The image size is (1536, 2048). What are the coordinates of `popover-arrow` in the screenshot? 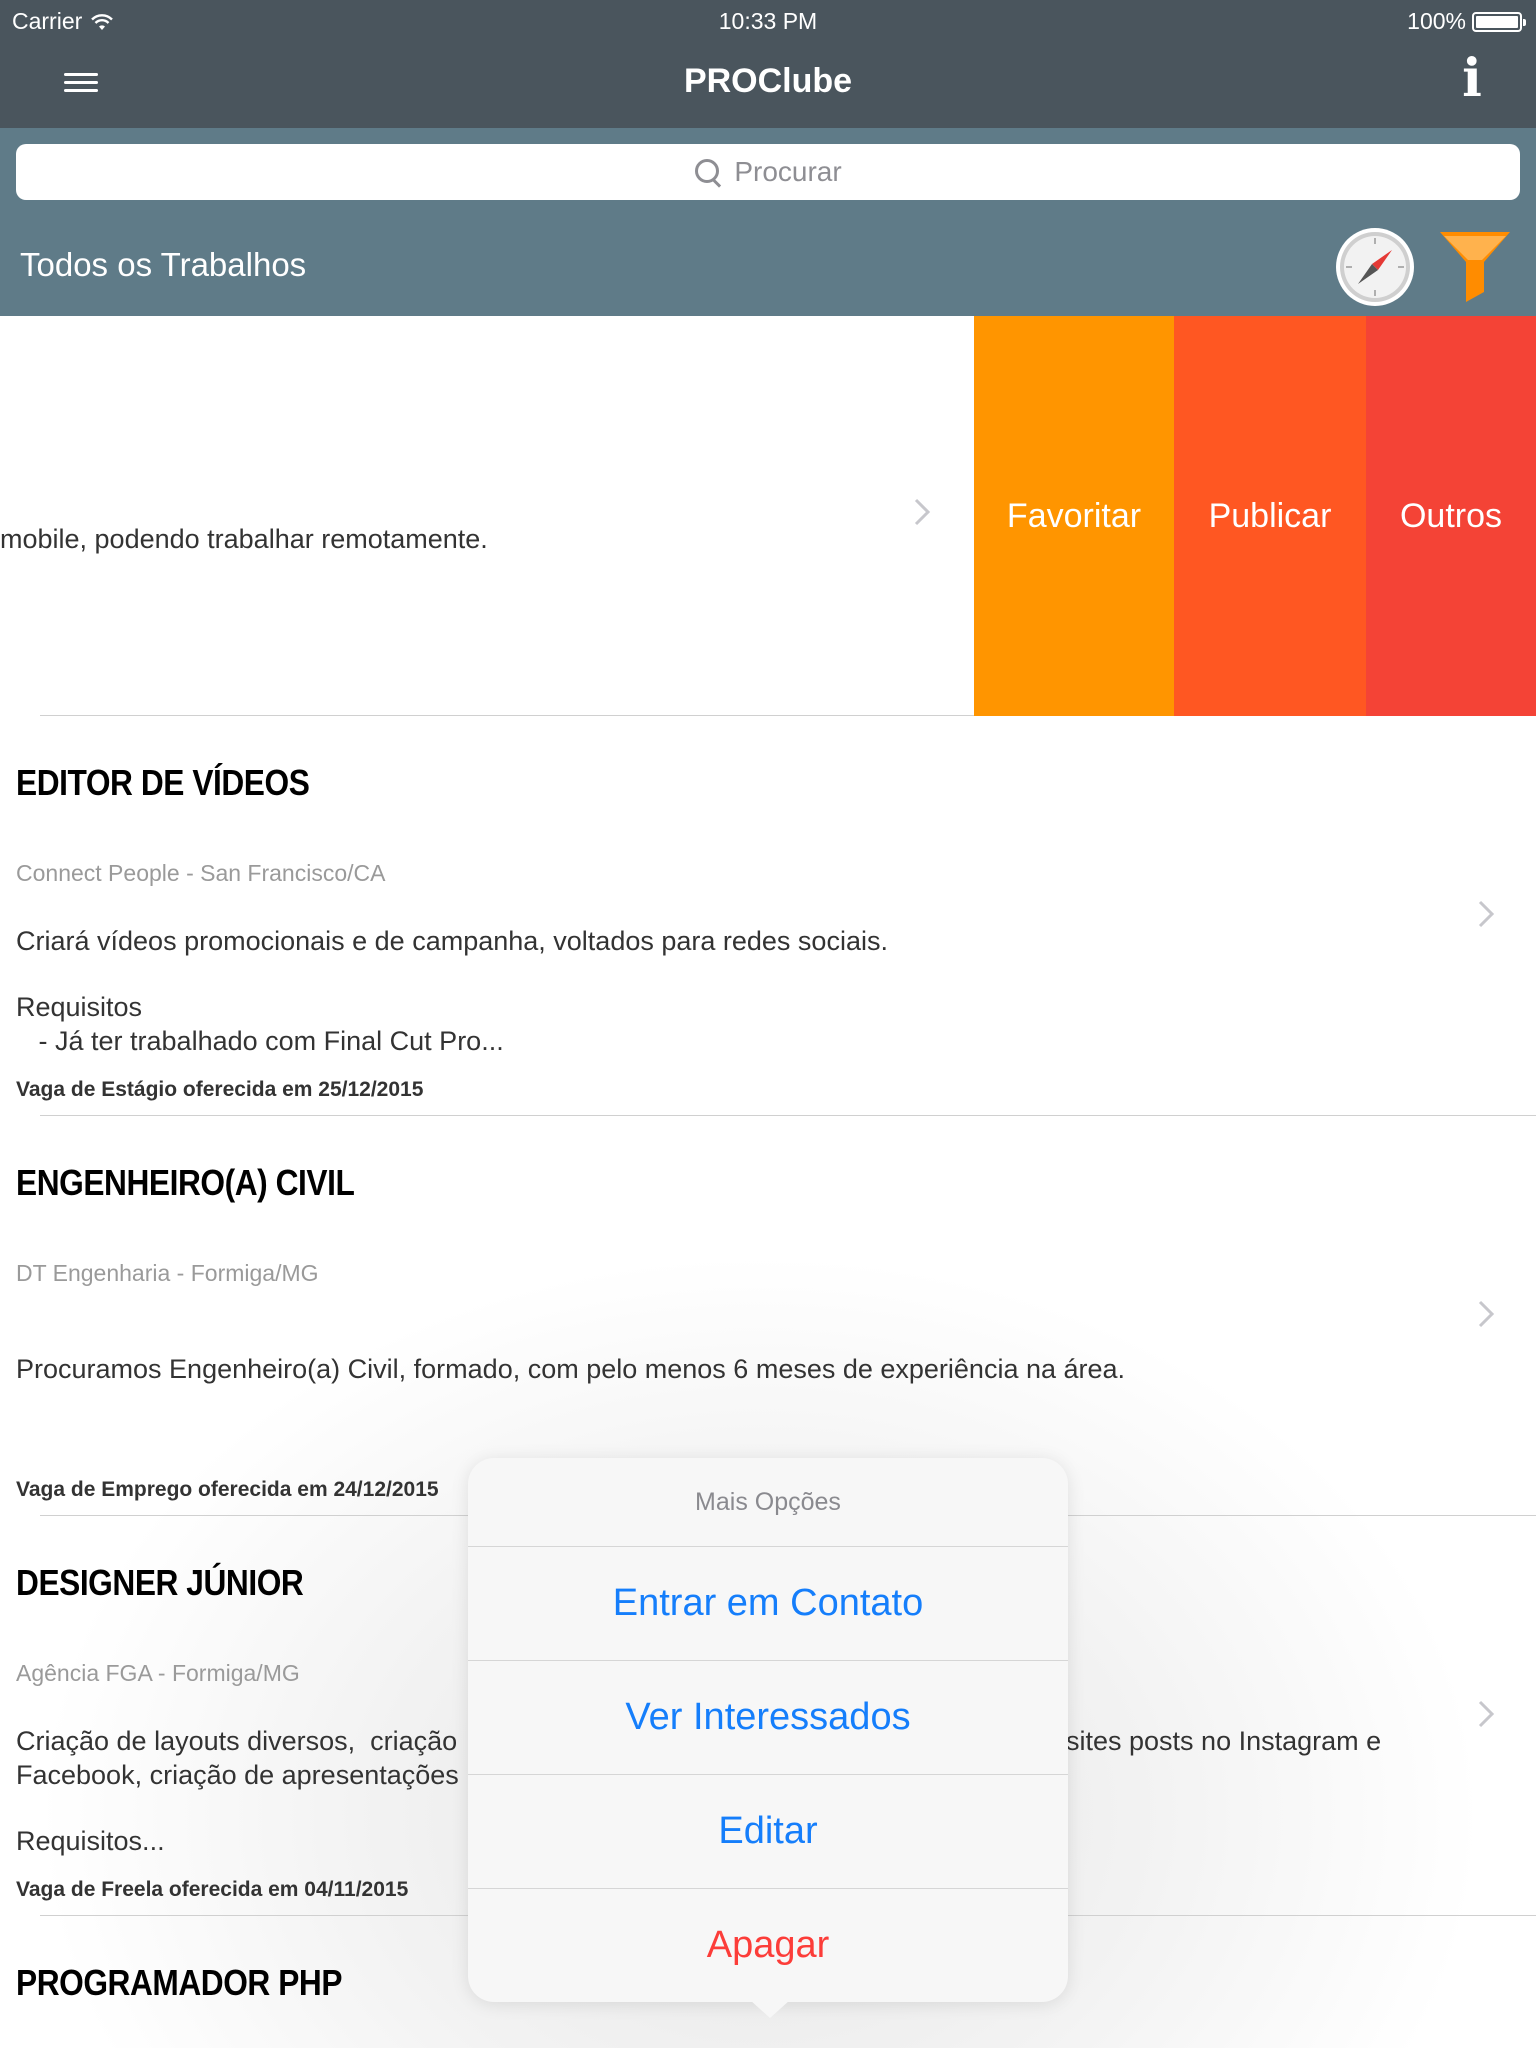 It's located at (770, 2009).